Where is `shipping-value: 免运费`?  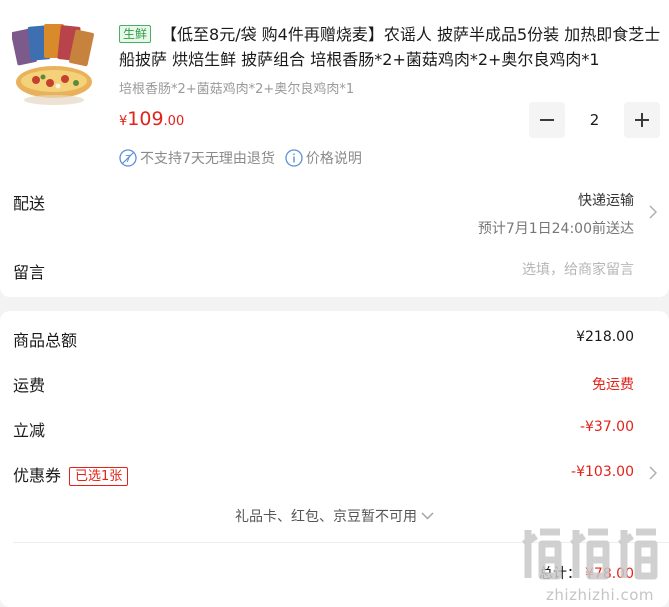 shipping-value: 免运费 is located at coordinates (613, 385).